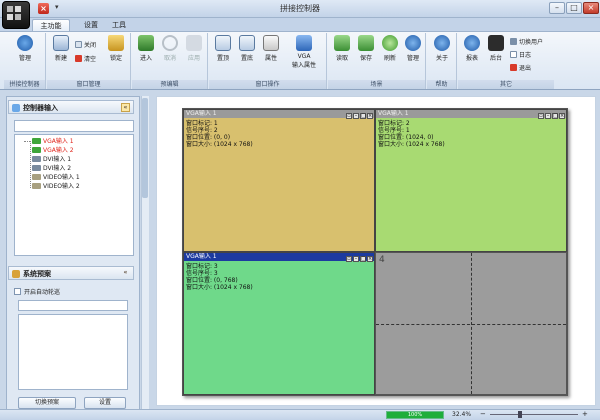 This screenshot has height=420, width=600. Describe the element at coordinates (51, 159) in the screenshot. I see `tree-item-dvi-1: DVI输入 1` at that location.